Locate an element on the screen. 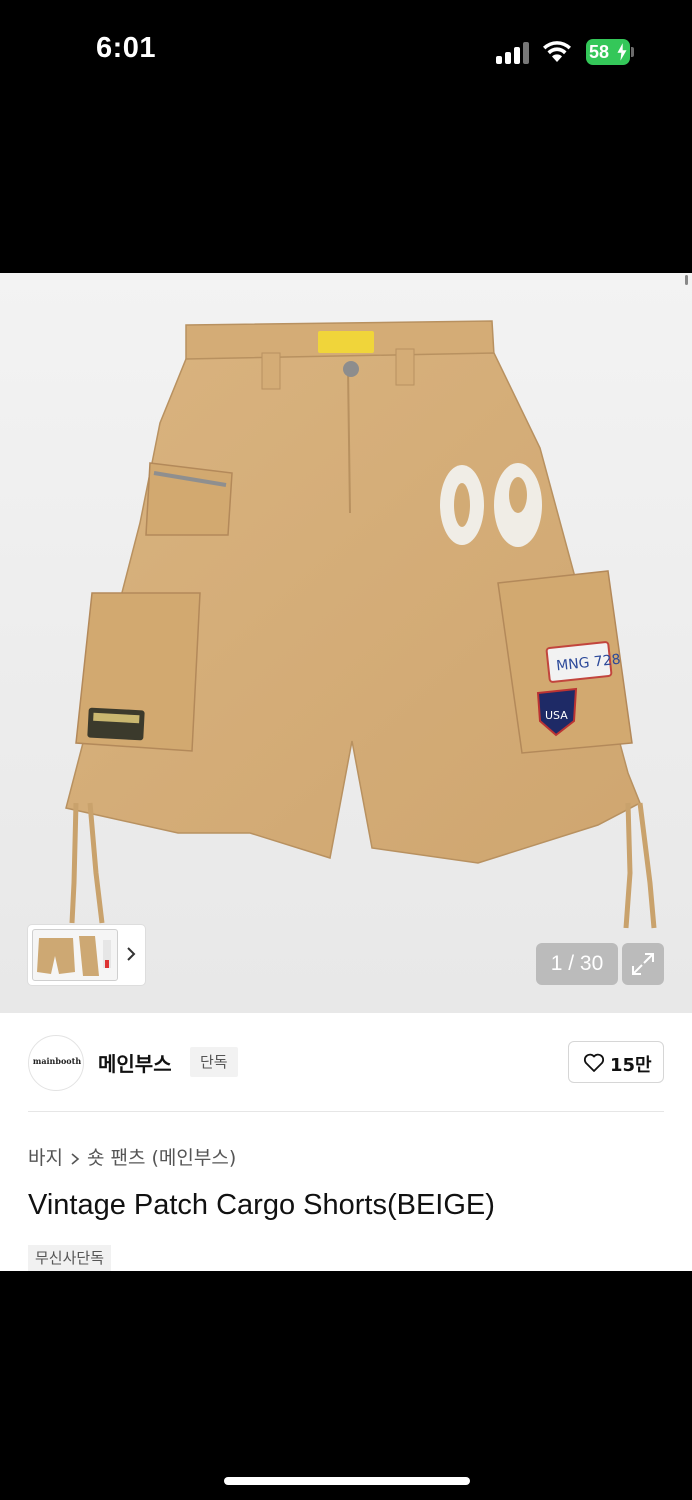  charging-bolt-icon is located at coordinates (622, 52).